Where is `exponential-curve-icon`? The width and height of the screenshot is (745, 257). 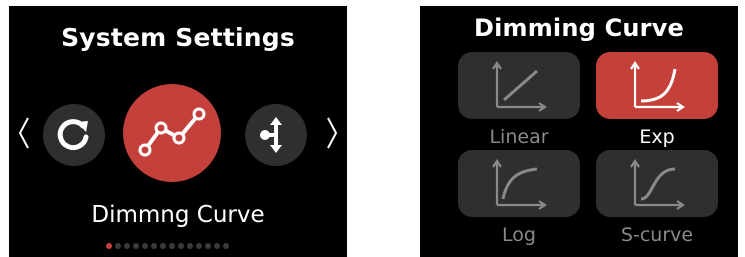
exponential-curve-icon is located at coordinates (657, 86).